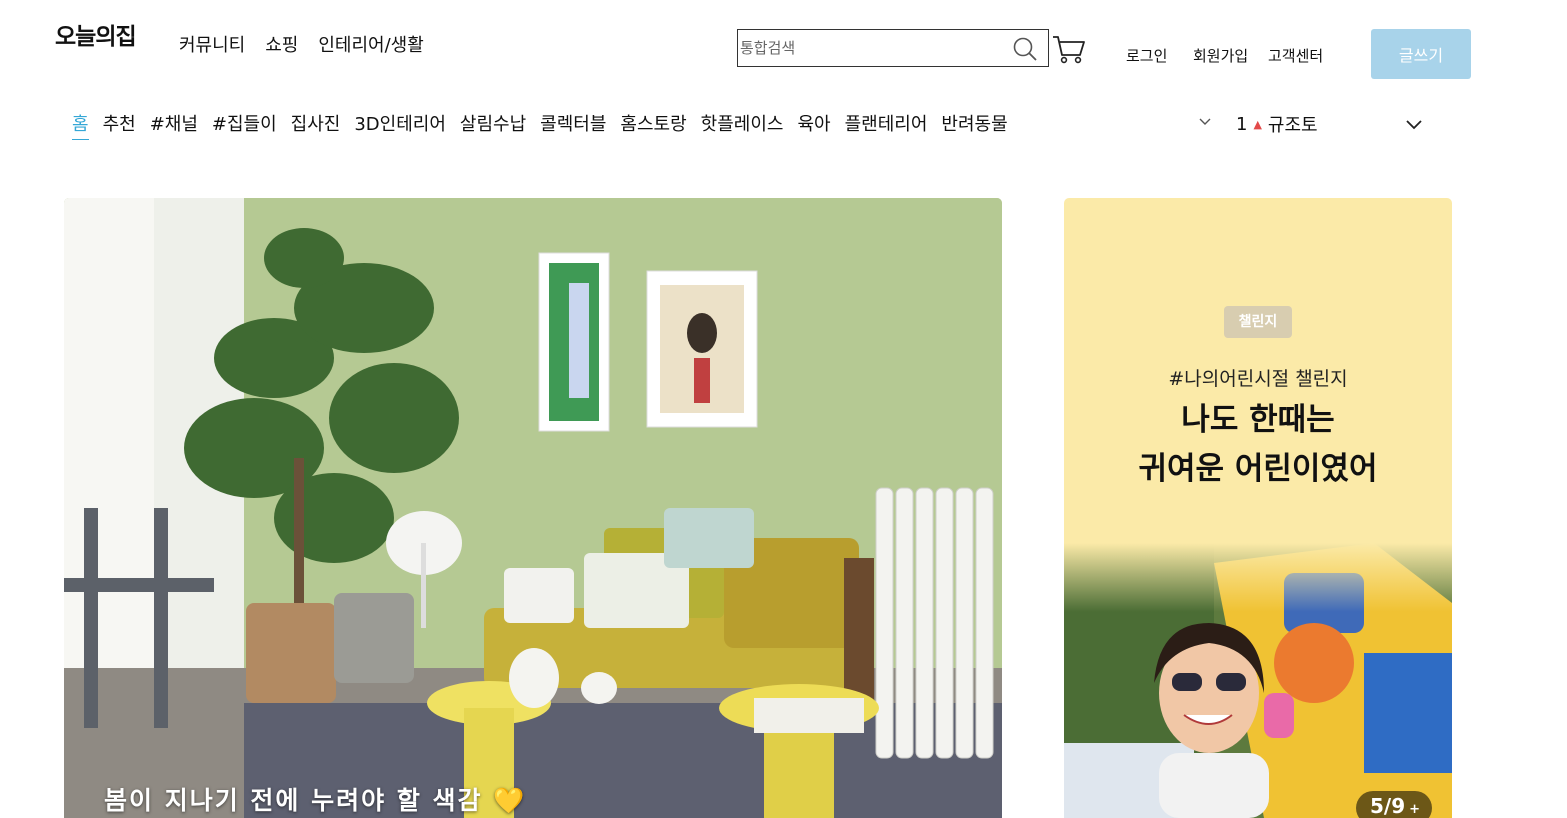  Describe the element at coordinates (1295, 55) in the screenshot. I see `support-link: 고객센터` at that location.